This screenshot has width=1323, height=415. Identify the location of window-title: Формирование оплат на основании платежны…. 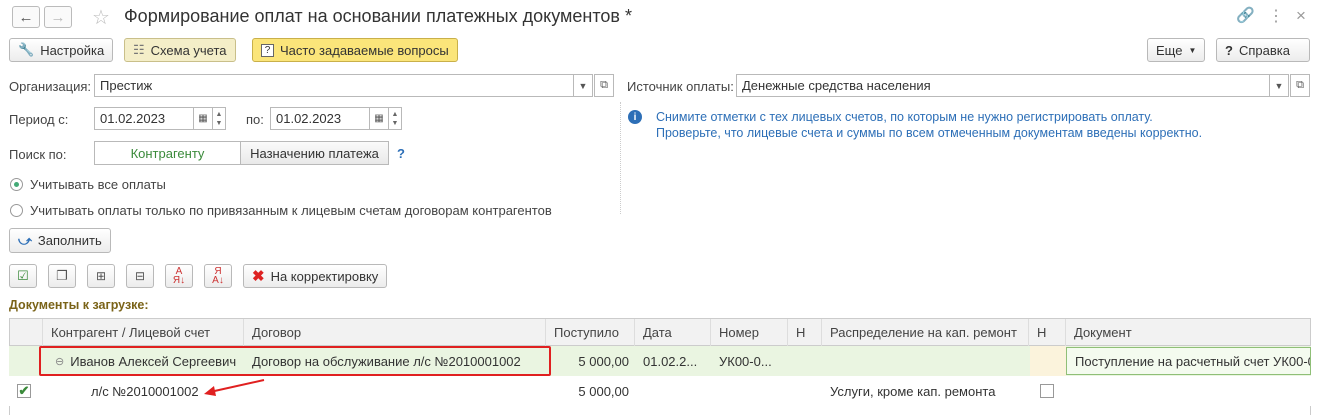
(378, 16).